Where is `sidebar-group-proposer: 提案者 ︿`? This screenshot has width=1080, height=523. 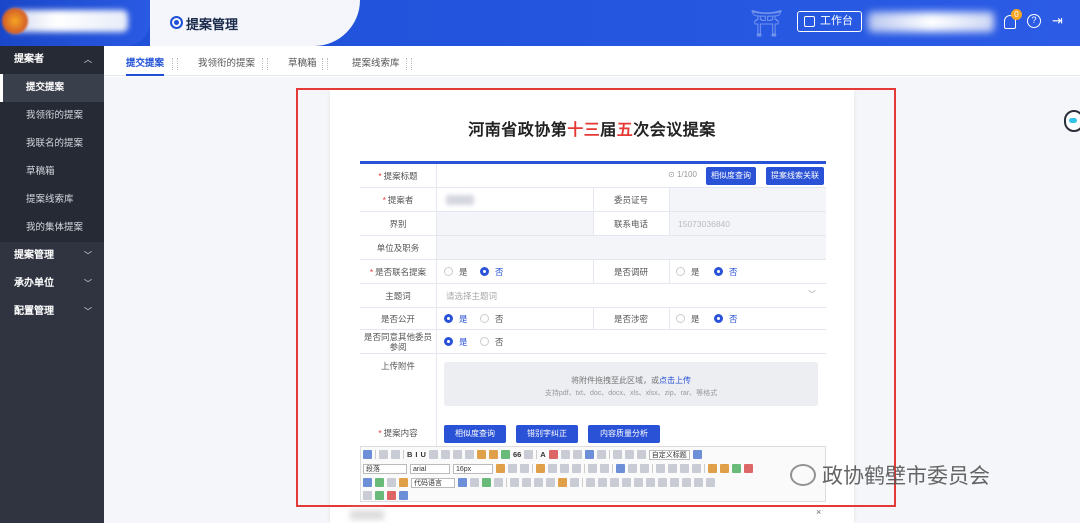 sidebar-group-proposer: 提案者 ︿ is located at coordinates (52, 60).